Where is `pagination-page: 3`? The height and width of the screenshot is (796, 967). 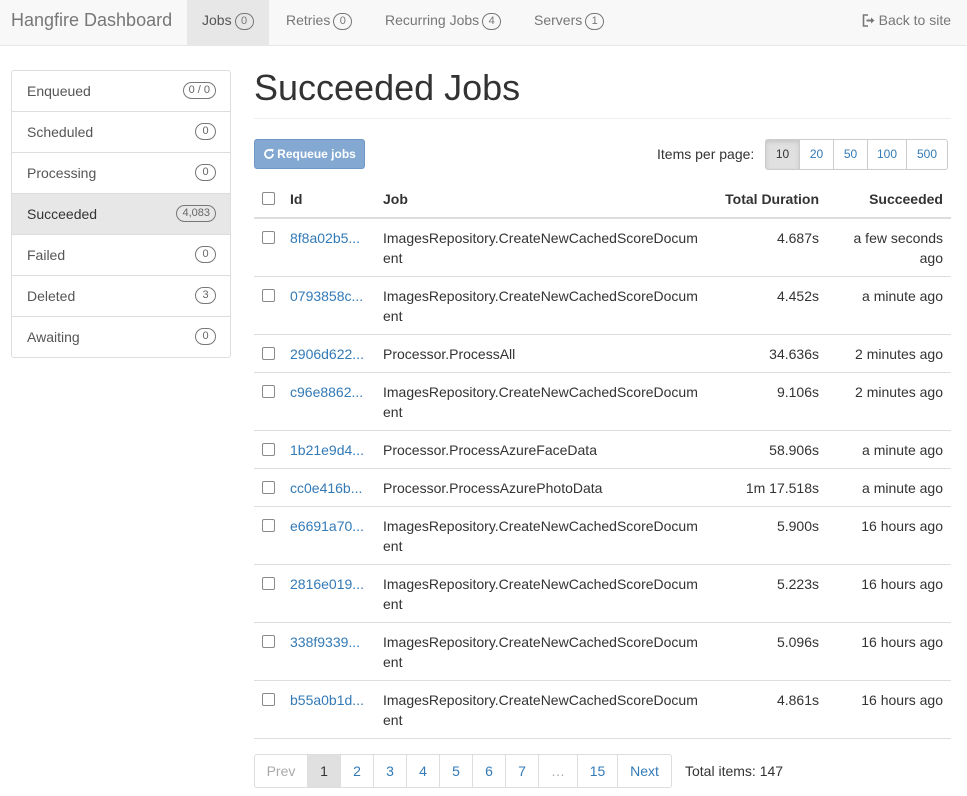 pagination-page: 3 is located at coordinates (390, 771).